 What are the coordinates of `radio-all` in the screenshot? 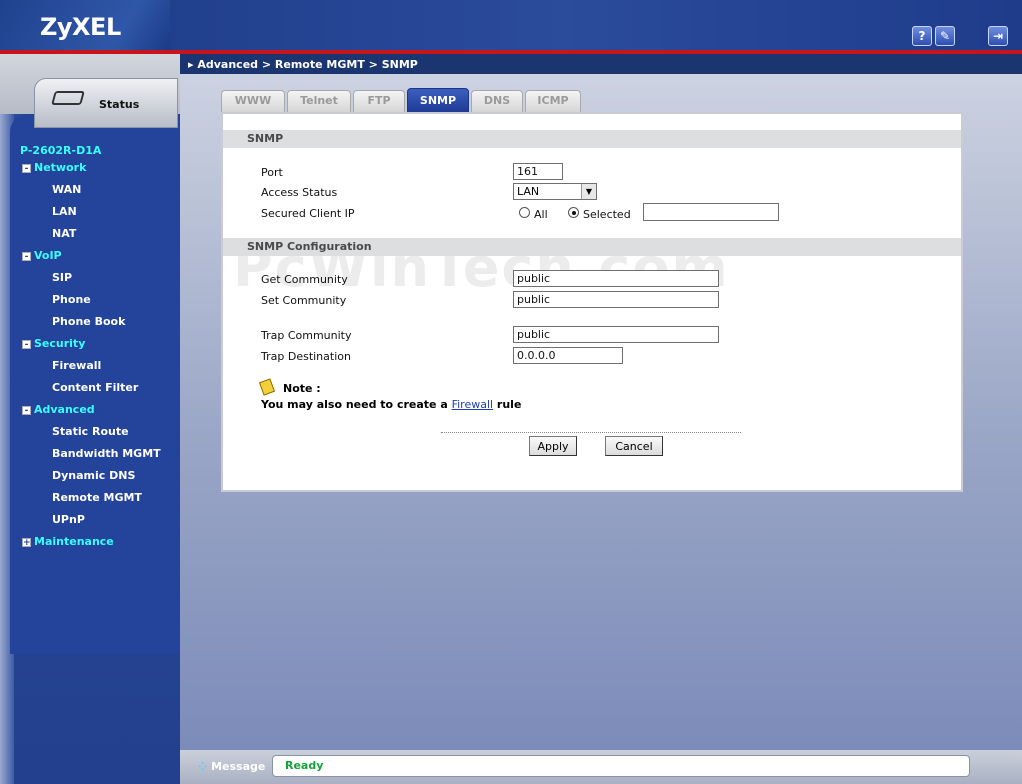 It's located at (524, 212).